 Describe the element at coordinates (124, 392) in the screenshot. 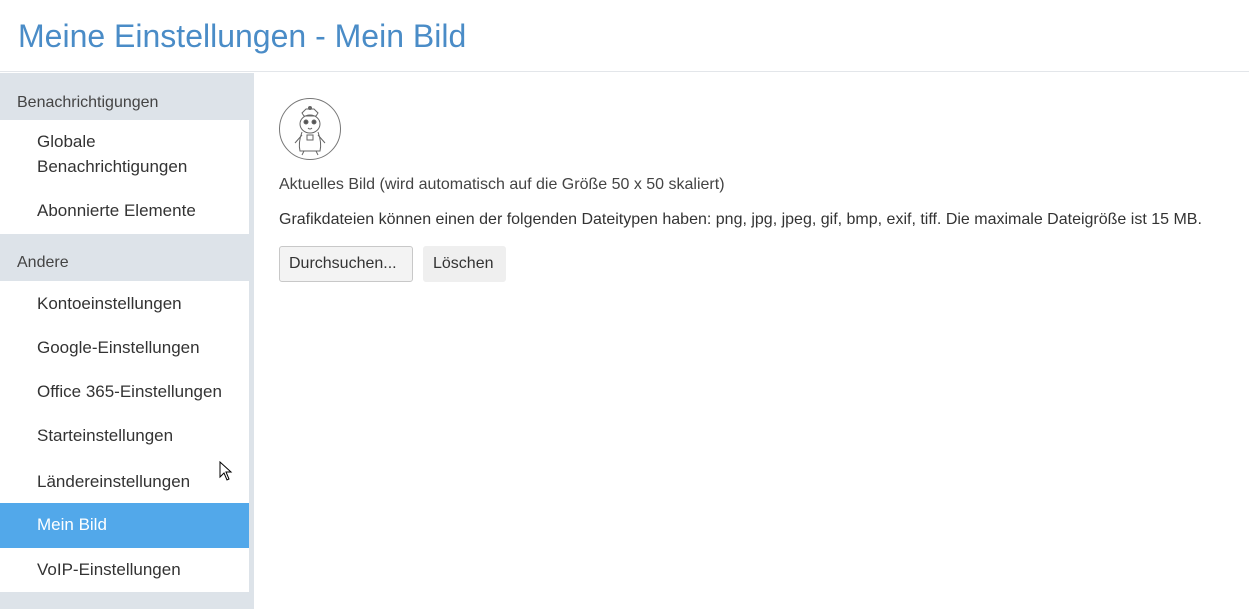

I see `sidebar-item-office365-settings: Office 365-Einstellungen` at that location.